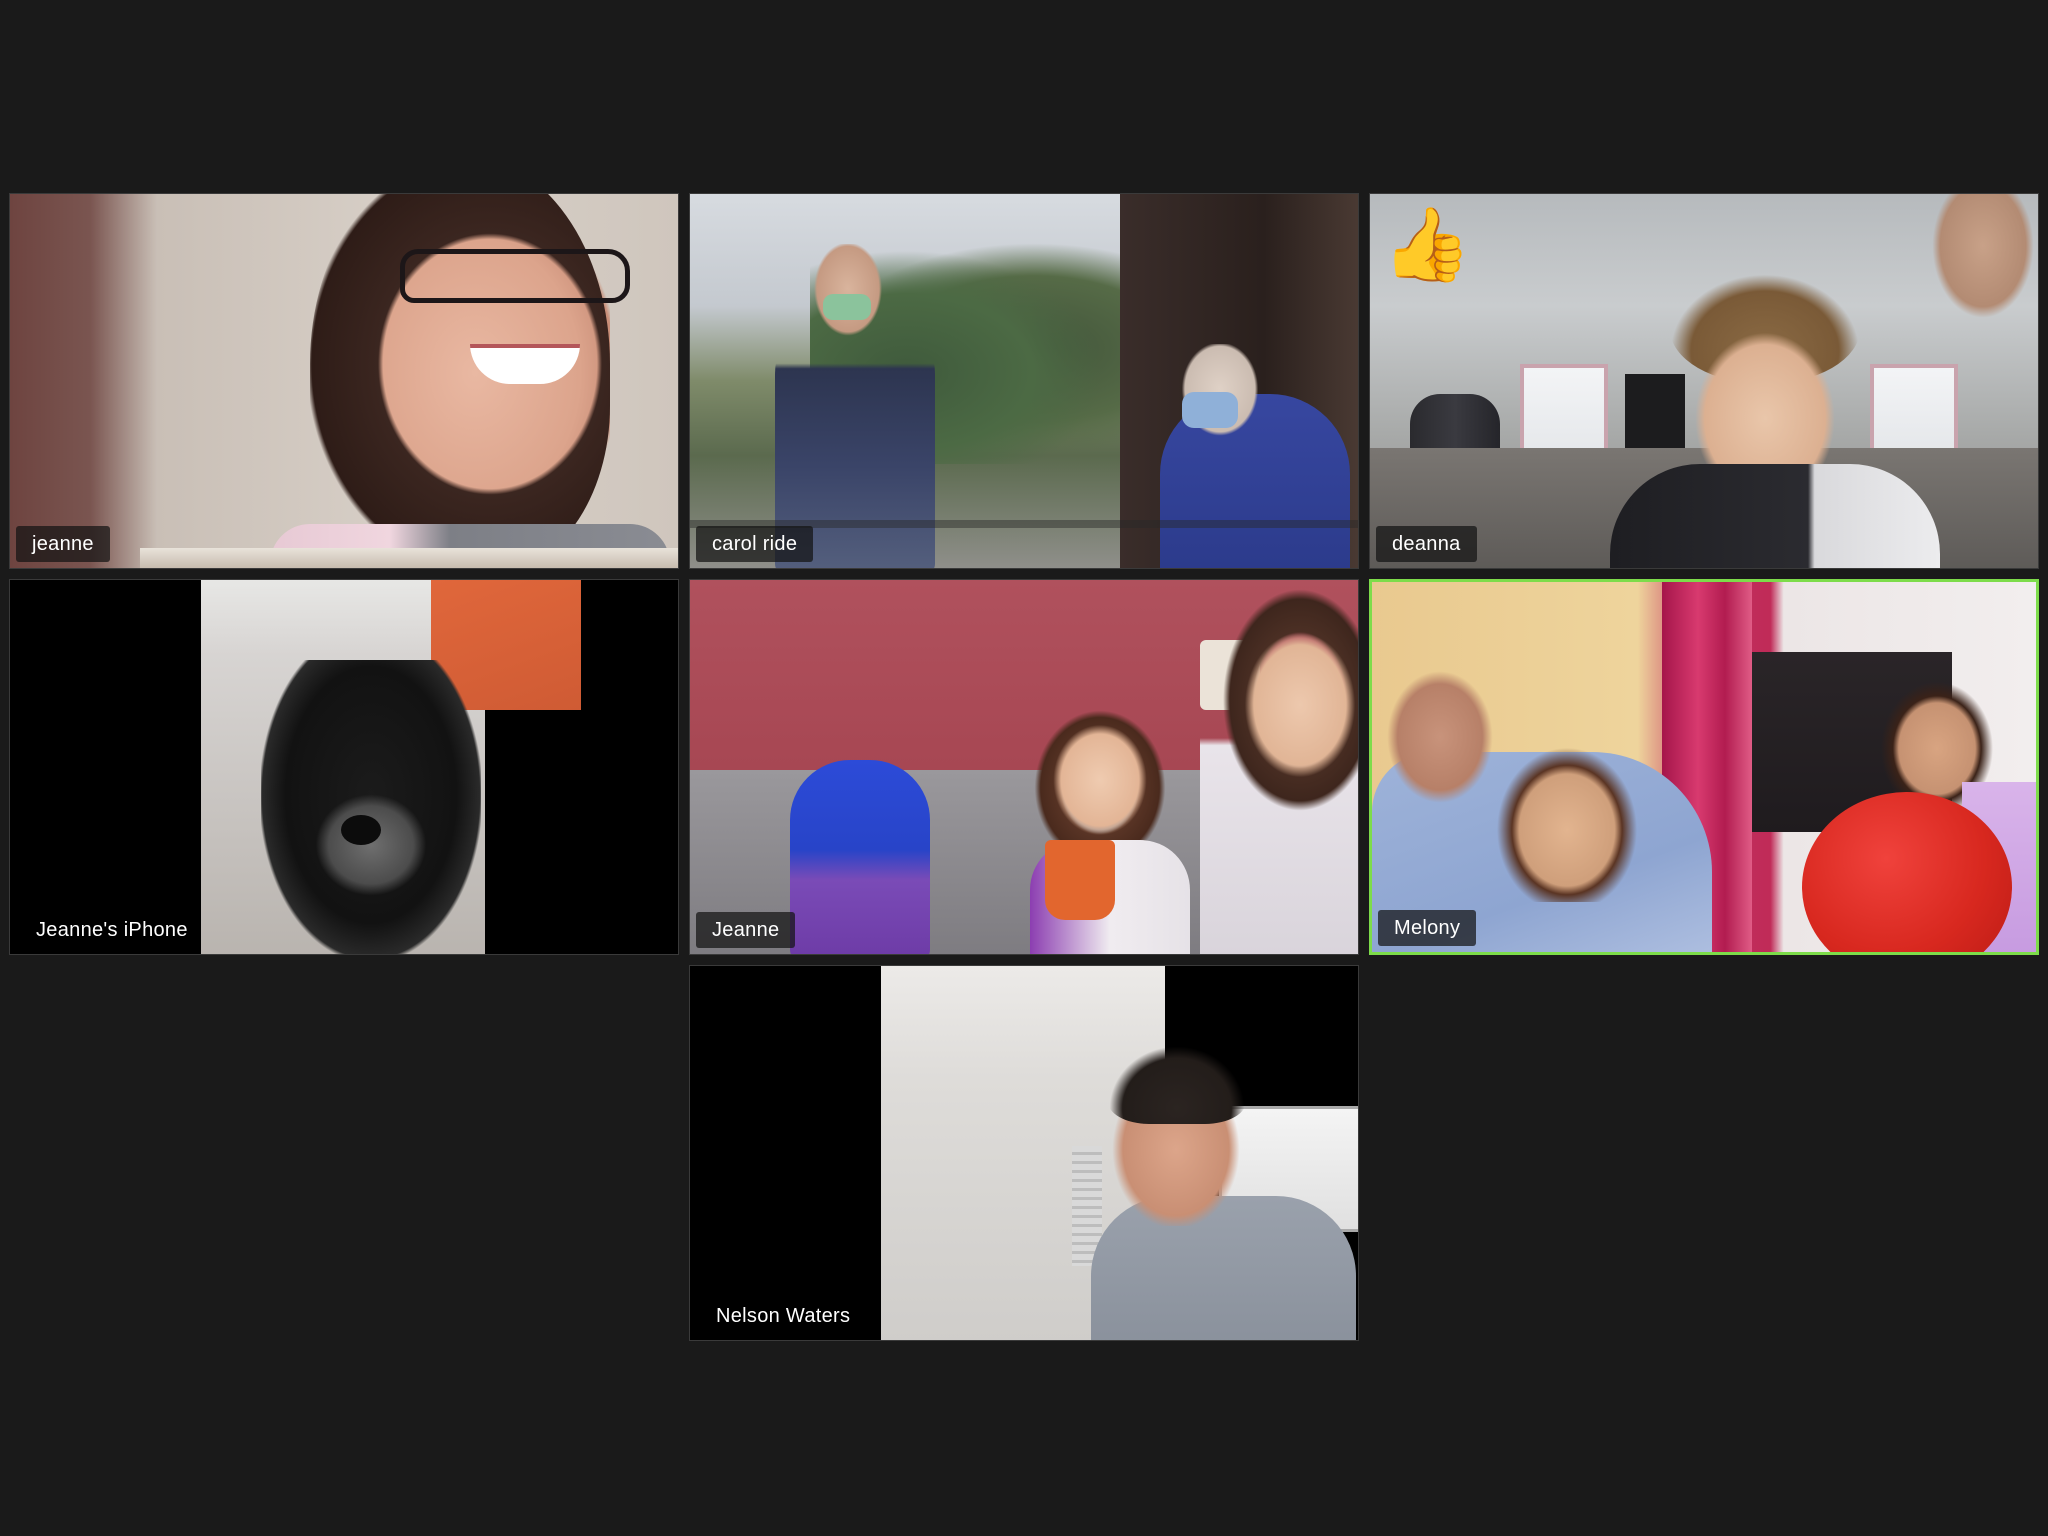 Image resolution: width=2048 pixels, height=1536 pixels. I want to click on participant-name-label: deanna, so click(1426, 544).